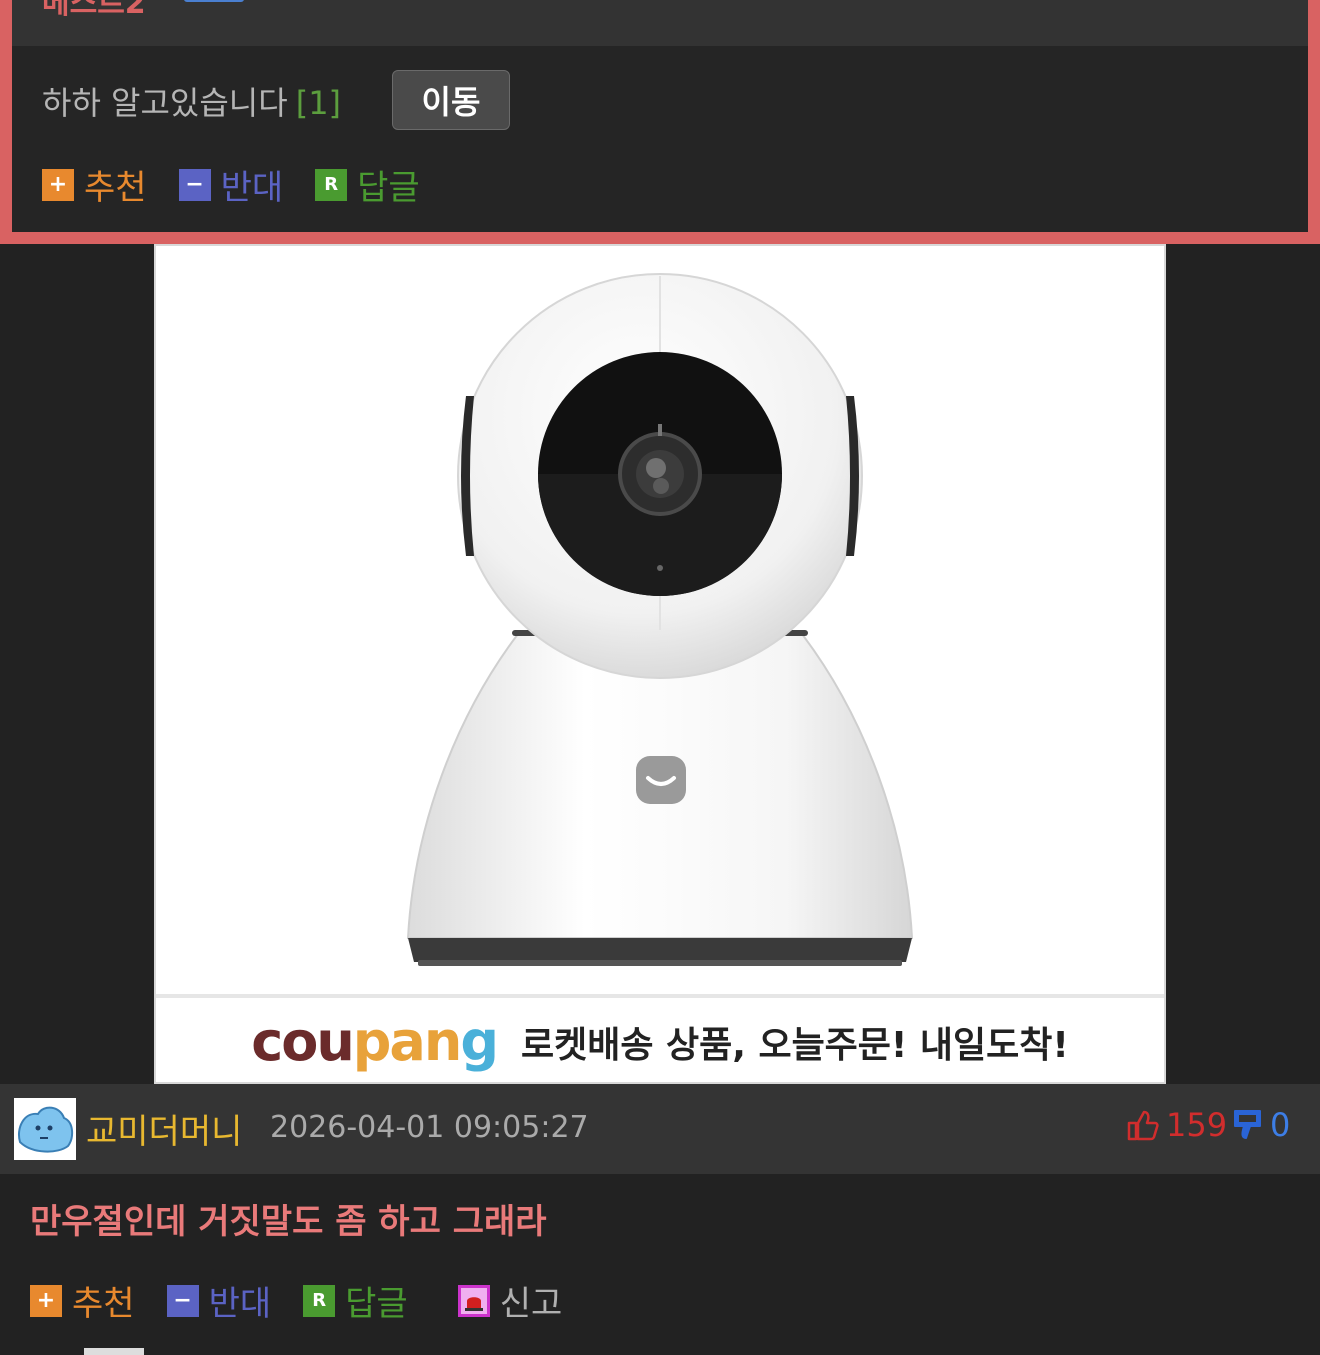  What do you see at coordinates (660, 996) in the screenshot?
I see `ad-divider` at bounding box center [660, 996].